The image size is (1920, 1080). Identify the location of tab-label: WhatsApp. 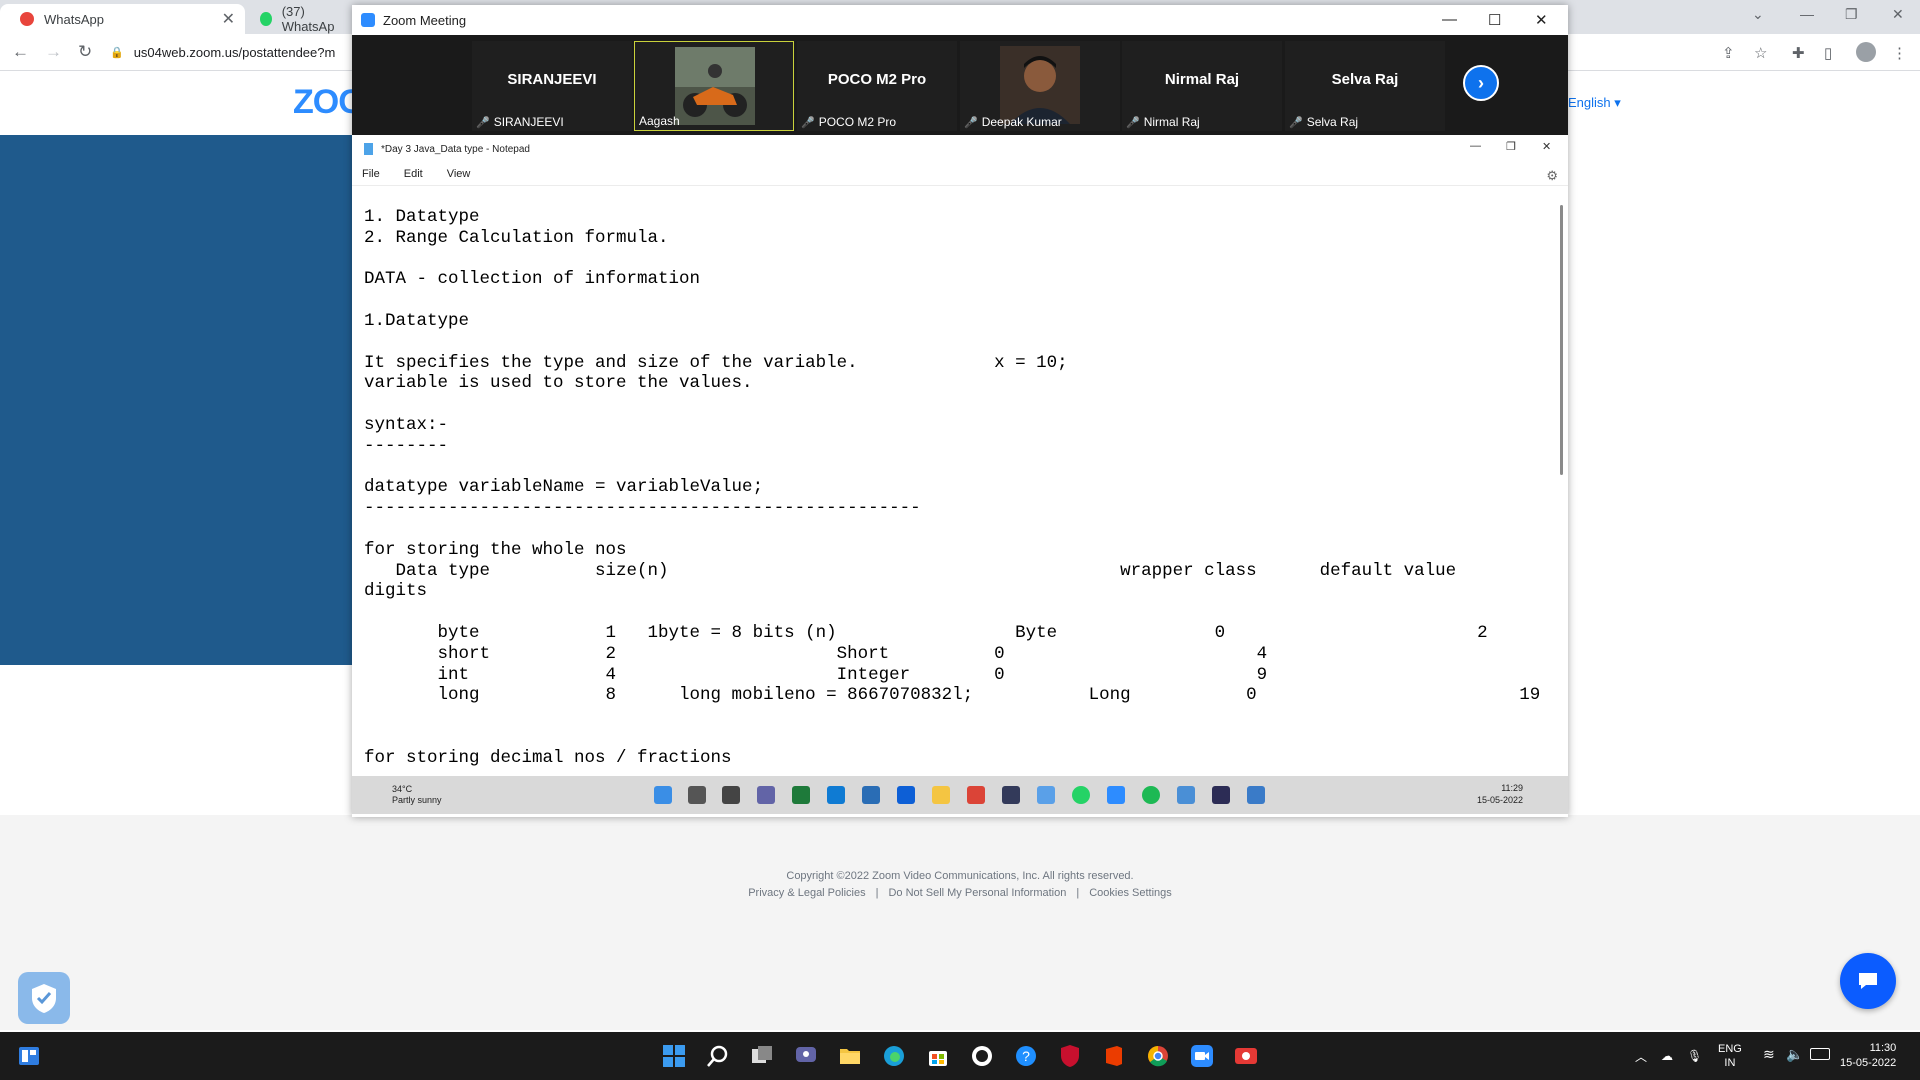
(74, 19).